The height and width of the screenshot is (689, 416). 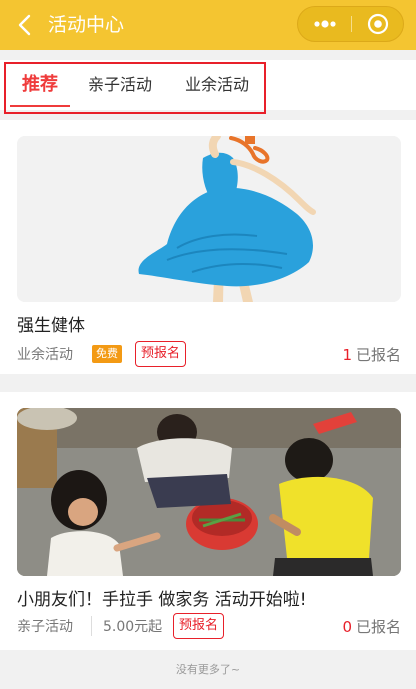 What do you see at coordinates (324, 24) in the screenshot?
I see `more-dots-icon` at bounding box center [324, 24].